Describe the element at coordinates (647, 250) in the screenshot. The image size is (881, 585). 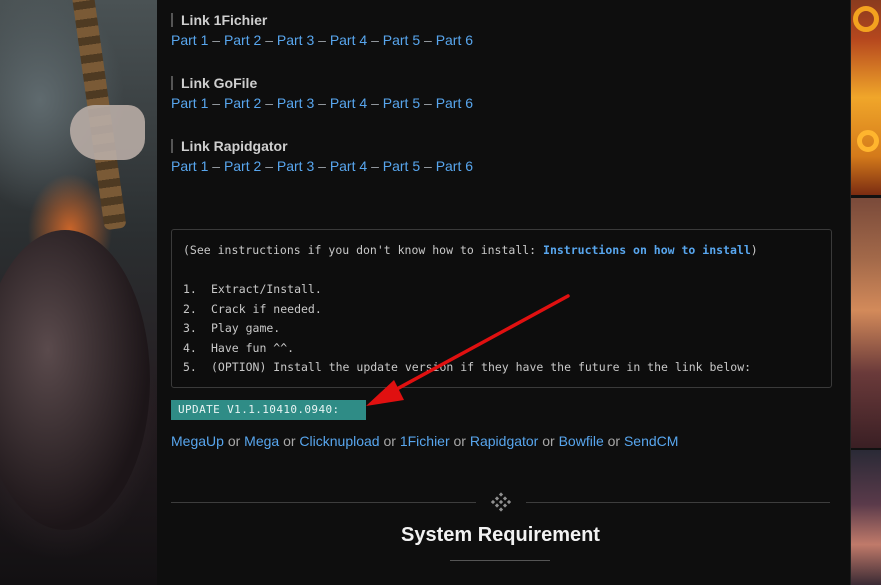
I see `instructions-link: Instructions on how to install` at that location.